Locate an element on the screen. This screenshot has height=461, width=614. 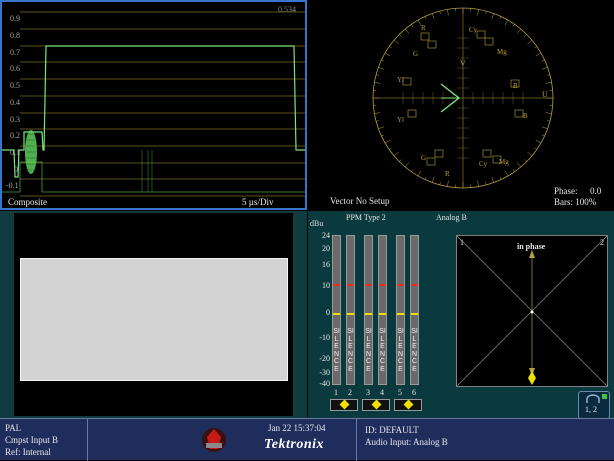
lissajous-display: 1 2 in phase is located at coordinates (532, 311).